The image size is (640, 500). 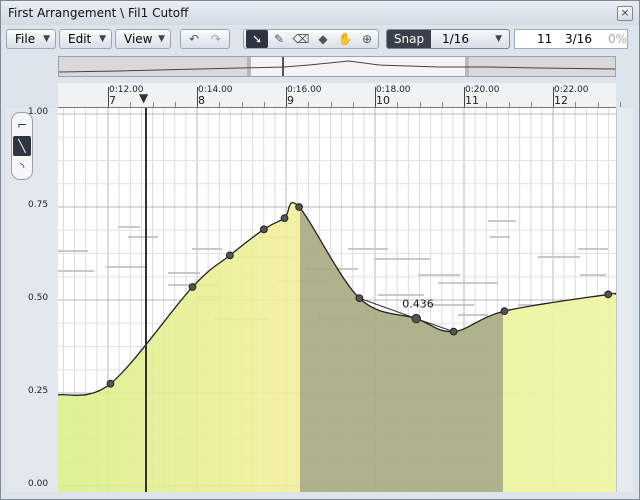 I want to click on position-display: 11 3/16 0%, so click(x=571, y=39).